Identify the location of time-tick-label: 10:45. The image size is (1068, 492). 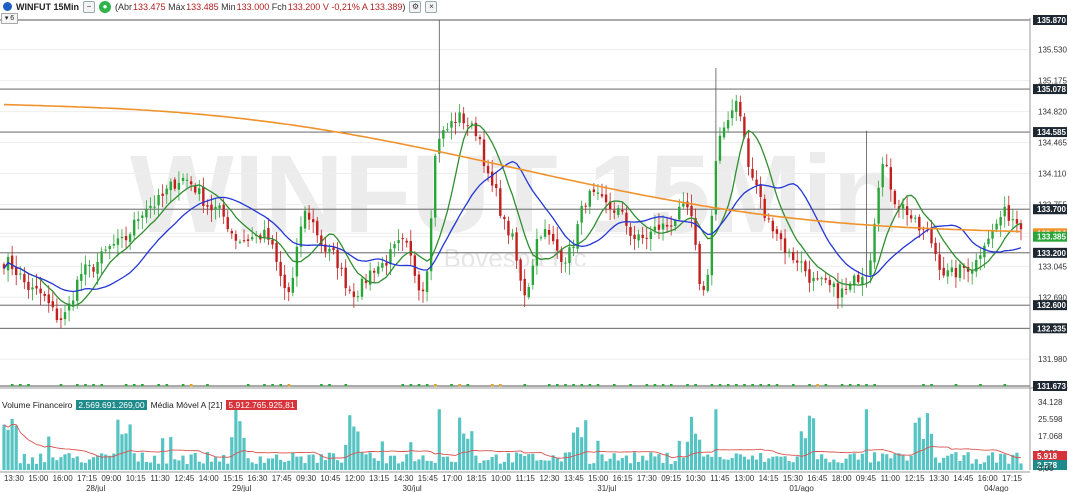
(330, 478).